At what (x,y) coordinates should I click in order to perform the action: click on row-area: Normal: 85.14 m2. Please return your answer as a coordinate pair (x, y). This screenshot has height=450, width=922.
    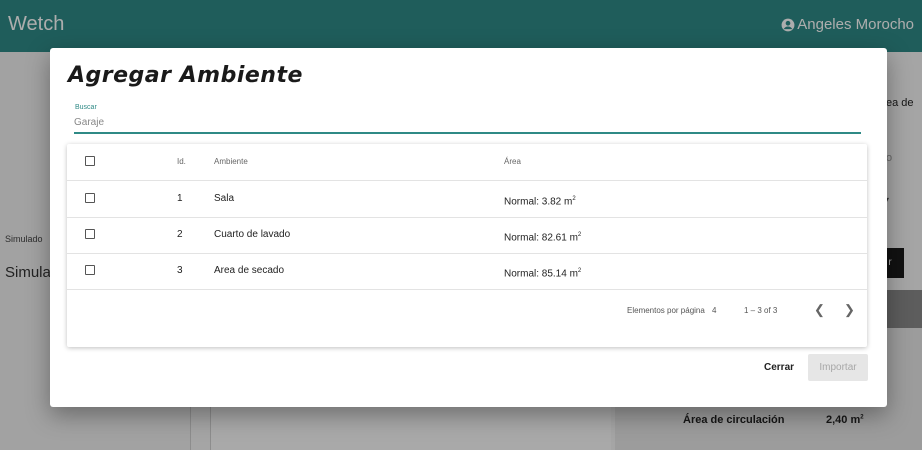
    Looking at the image, I should click on (543, 274).